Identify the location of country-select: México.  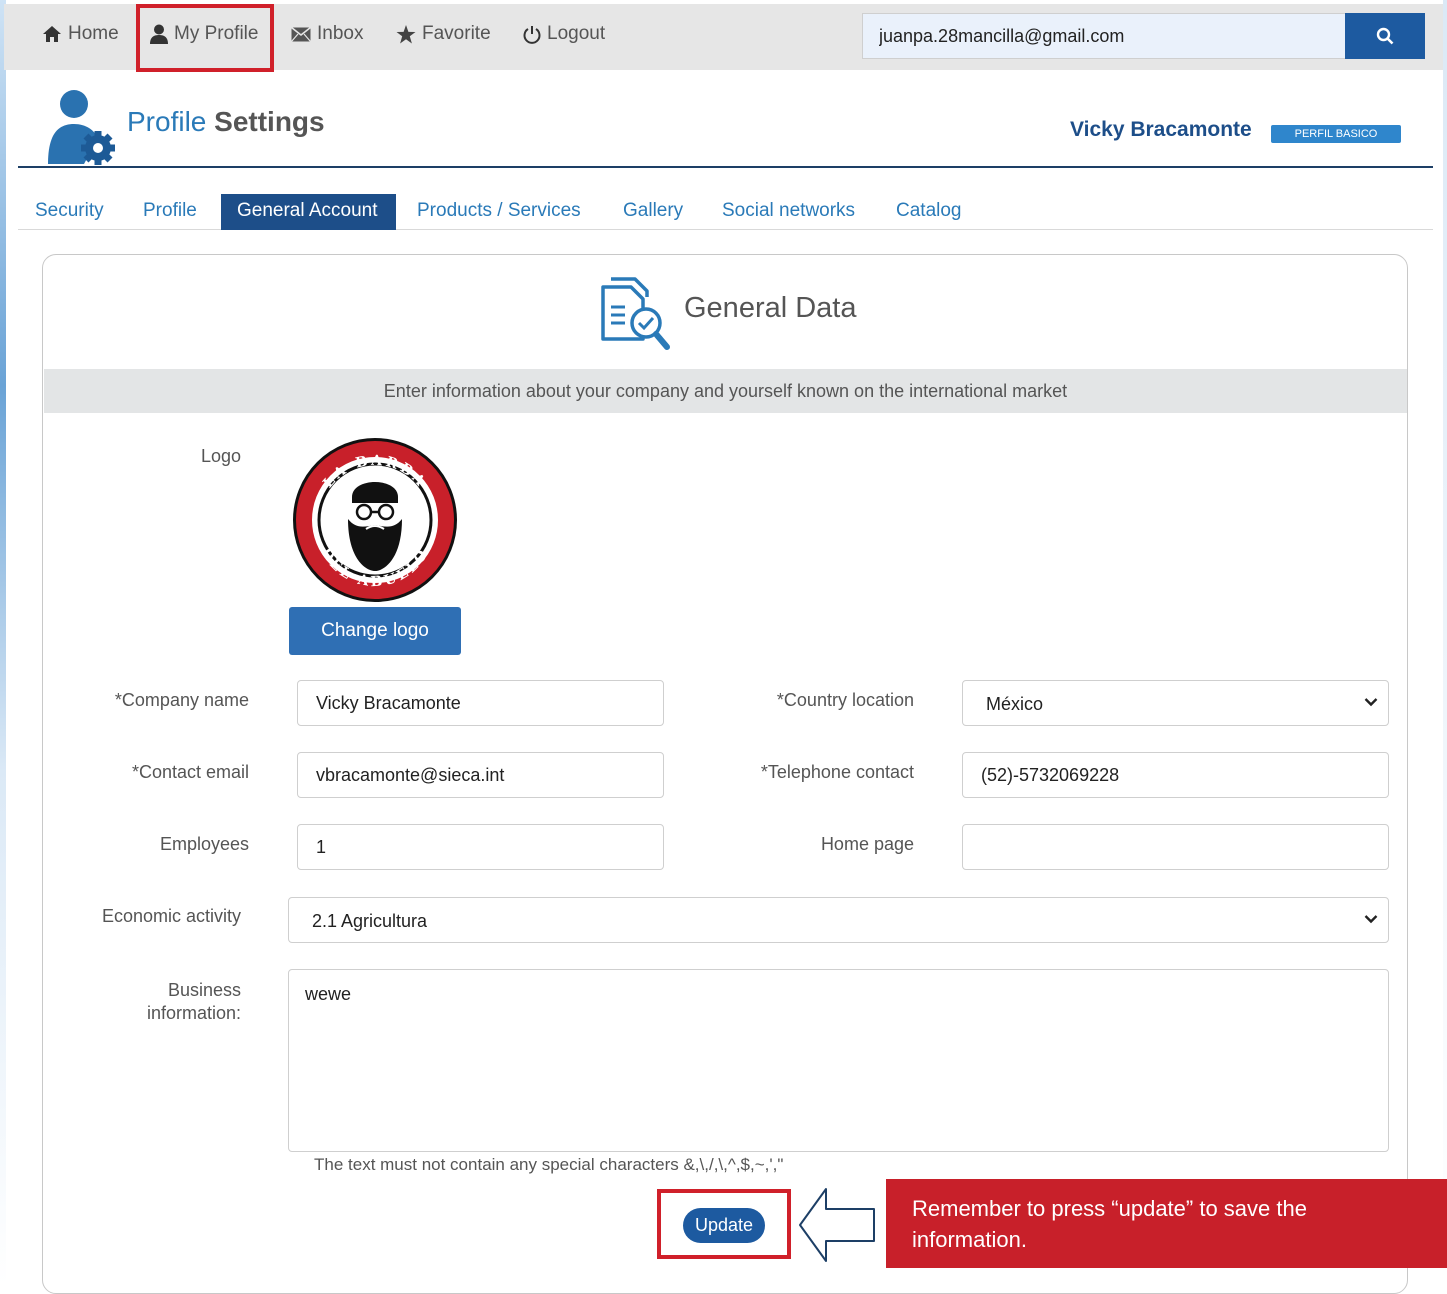
(1175, 703).